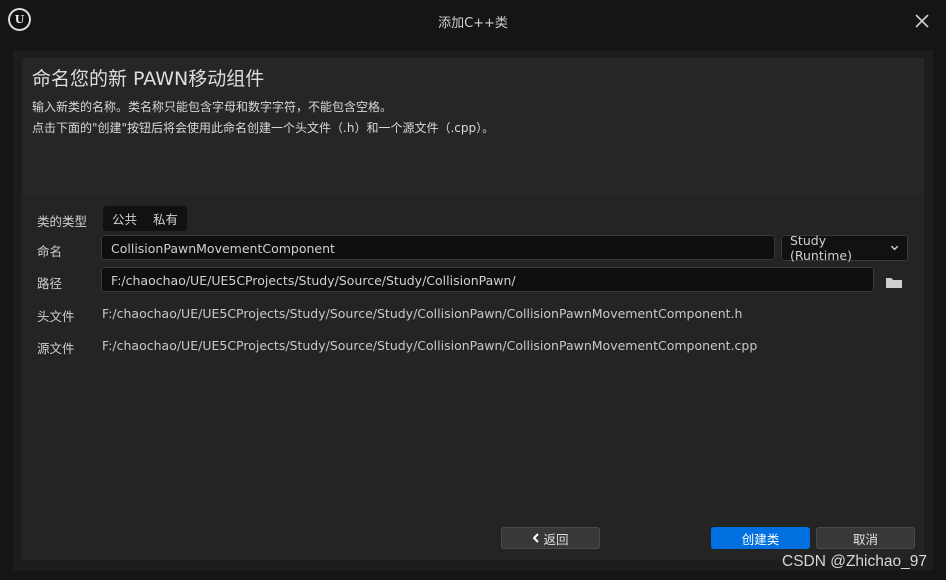 This screenshot has height=580, width=946. I want to click on create-class-button: 创建类, so click(760, 538).